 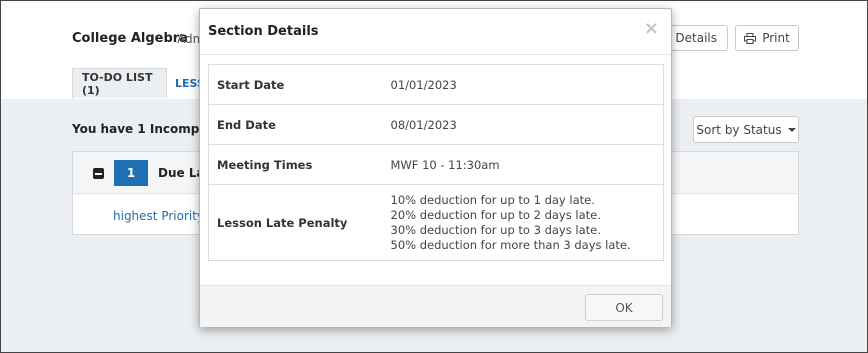 I want to click on table-row: Start Date 01/01/2023, so click(x=436, y=84).